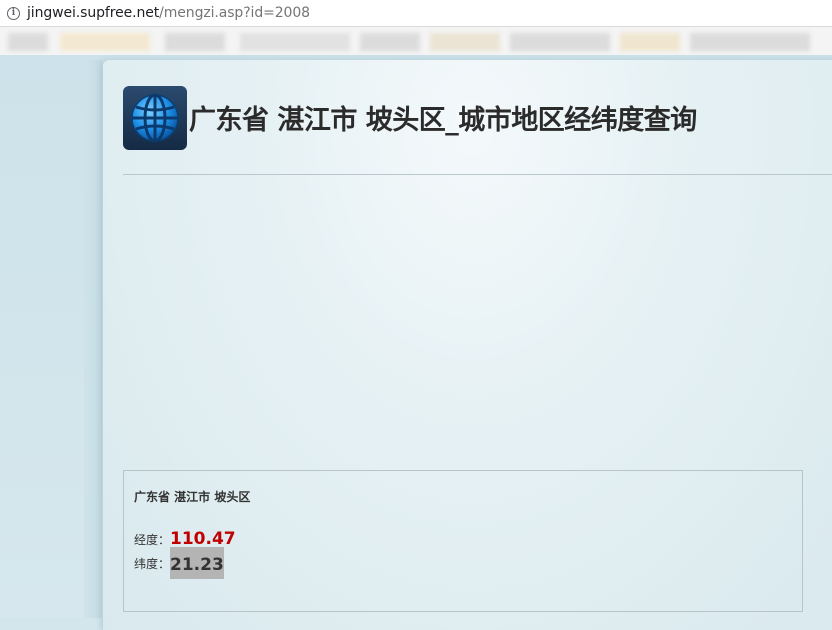 Image resolution: width=832 pixels, height=630 pixels. I want to click on address-bar: i jingwei.supfree.net/mengzi.asp?id=2008, so click(416, 13).